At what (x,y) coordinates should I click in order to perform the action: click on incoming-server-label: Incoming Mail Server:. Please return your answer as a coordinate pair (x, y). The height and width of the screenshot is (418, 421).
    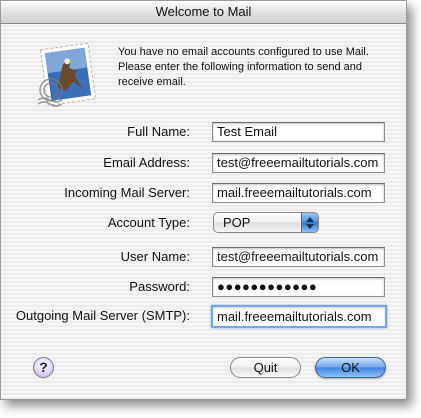
    Looking at the image, I should click on (127, 192).